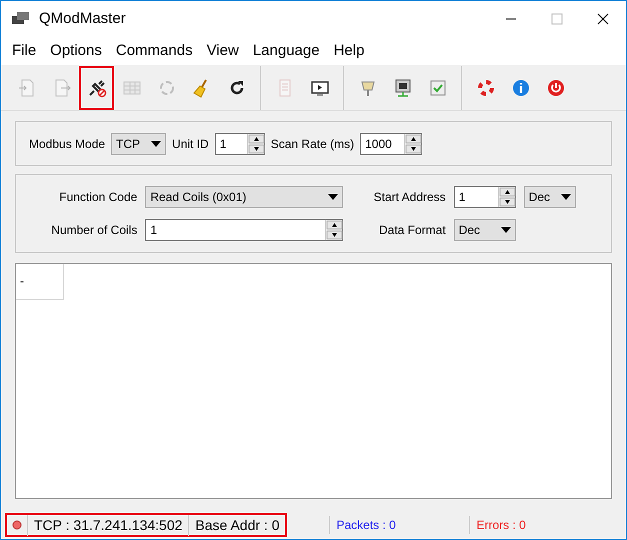 Image resolution: width=627 pixels, height=540 pixels. Describe the element at coordinates (410, 197) in the screenshot. I see `field-label: Start Address` at that location.